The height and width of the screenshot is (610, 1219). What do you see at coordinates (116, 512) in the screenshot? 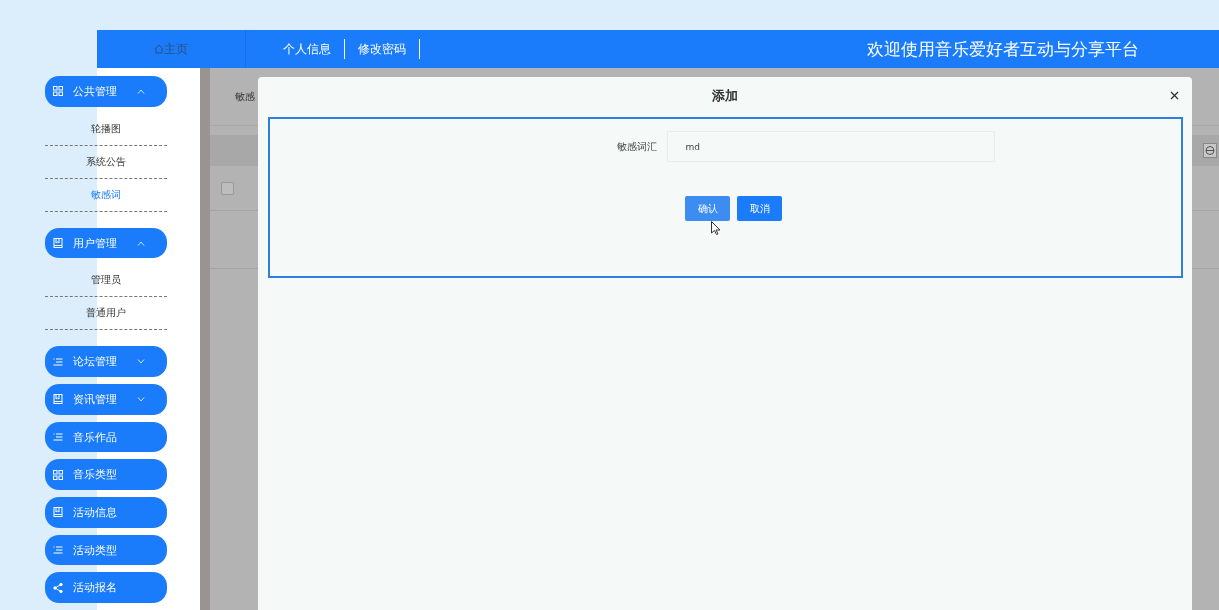
I see `menu-label: 活动信息` at bounding box center [116, 512].